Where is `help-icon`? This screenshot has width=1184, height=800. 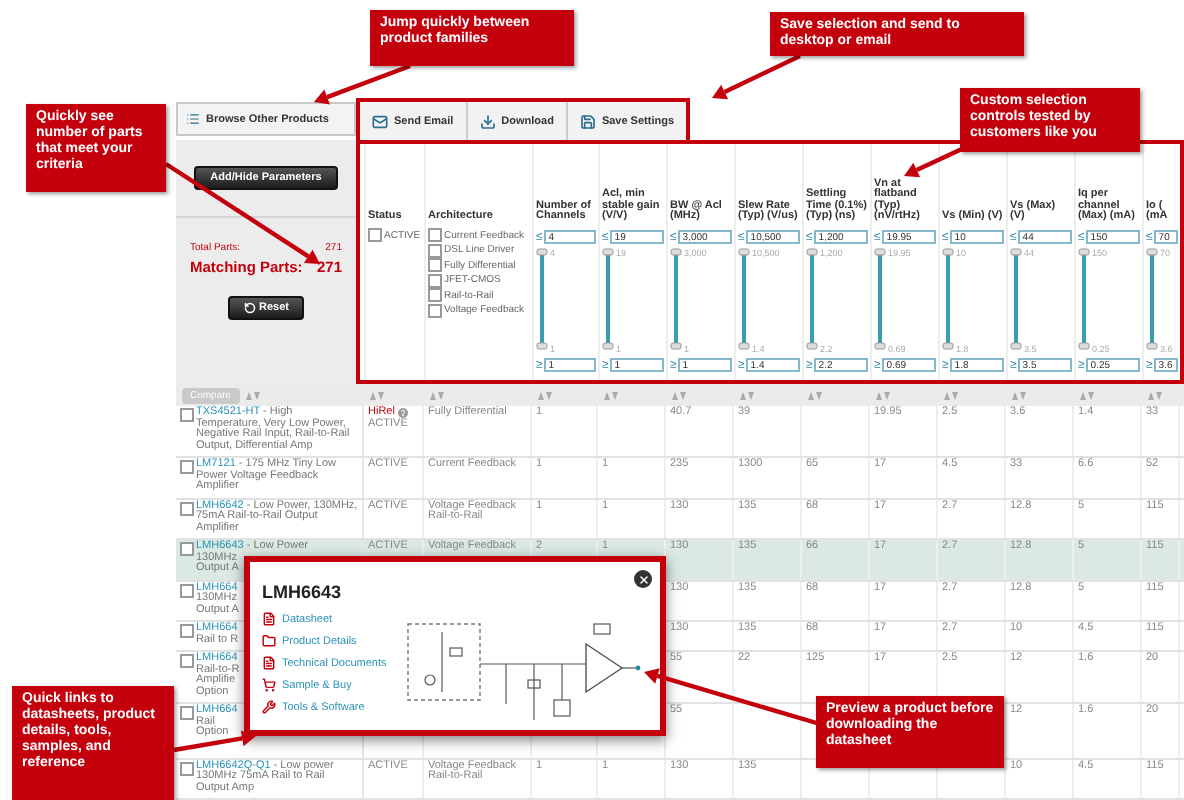 help-icon is located at coordinates (403, 413).